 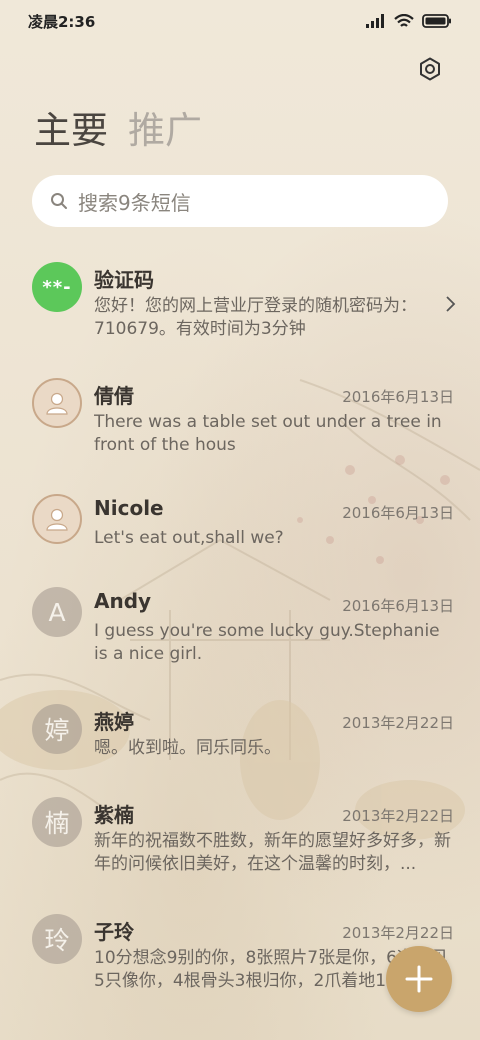 I want to click on conversation-name: Andy, so click(x=123, y=601).